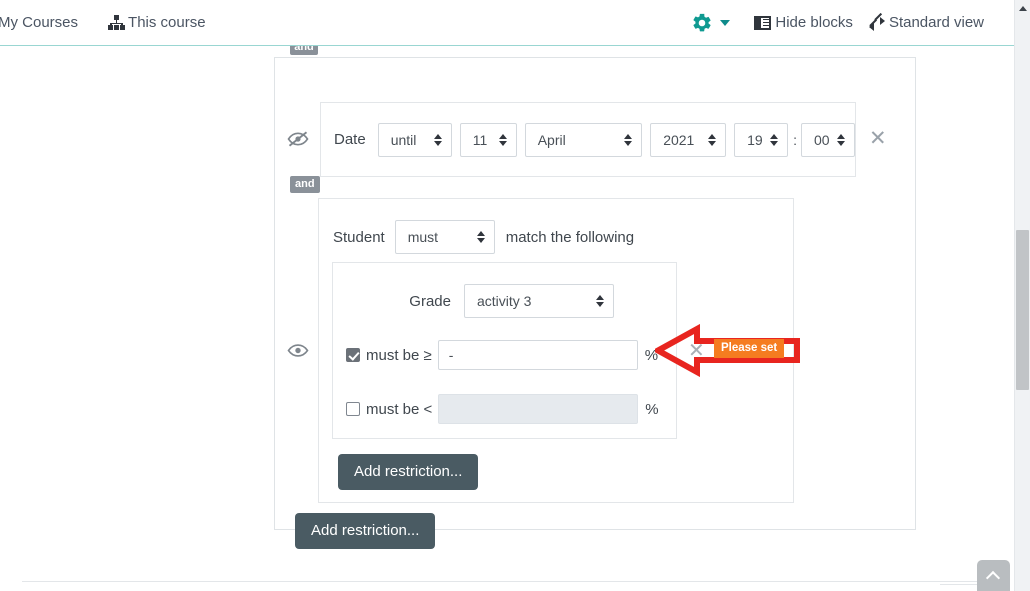 The height and width of the screenshot is (591, 1030). I want to click on date-month-value: April, so click(551, 139).